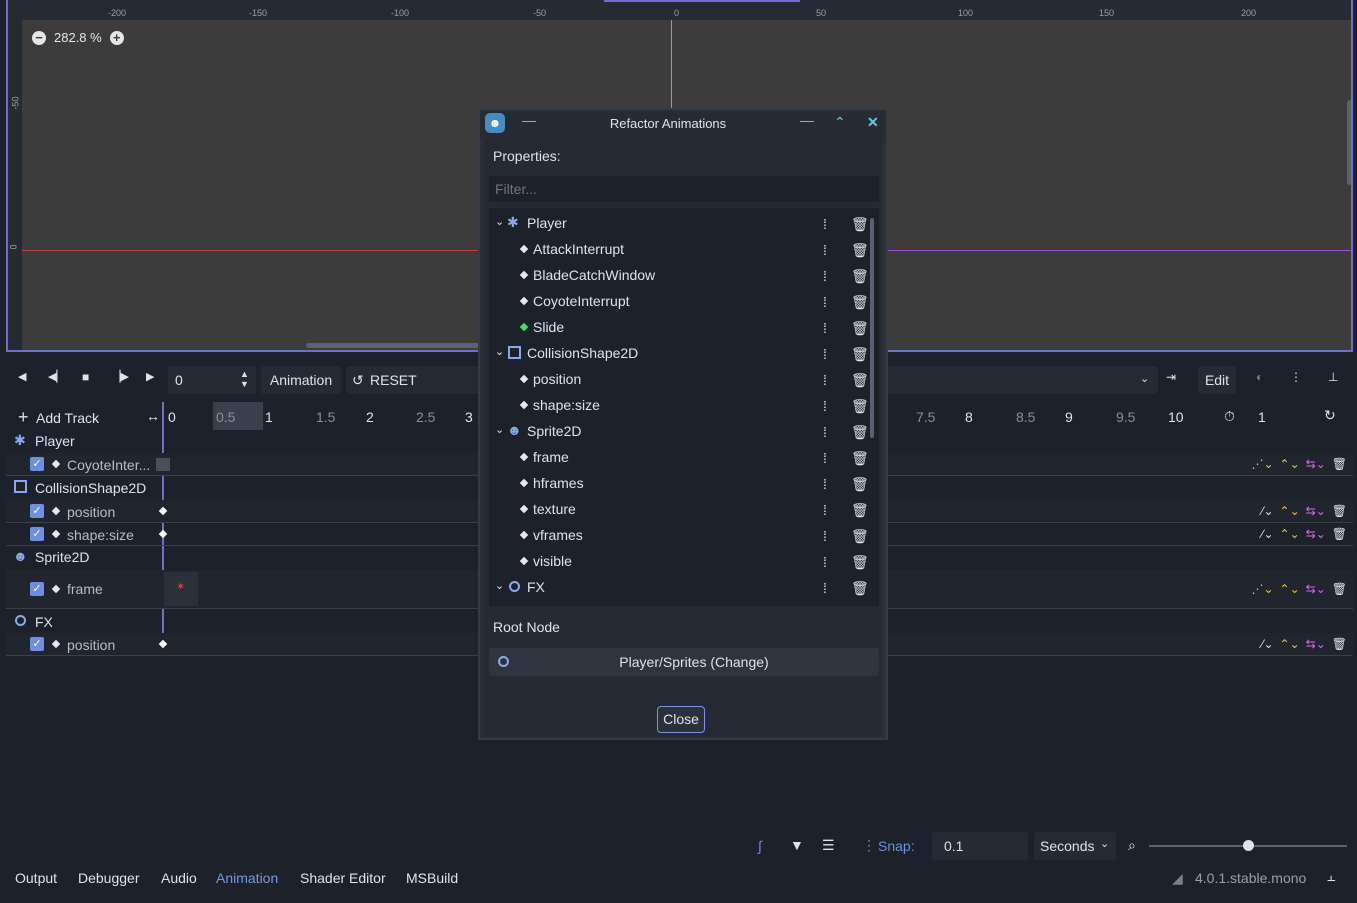  What do you see at coordinates (181, 589) in the screenshot?
I see `keyframe-preview: ✶` at bounding box center [181, 589].